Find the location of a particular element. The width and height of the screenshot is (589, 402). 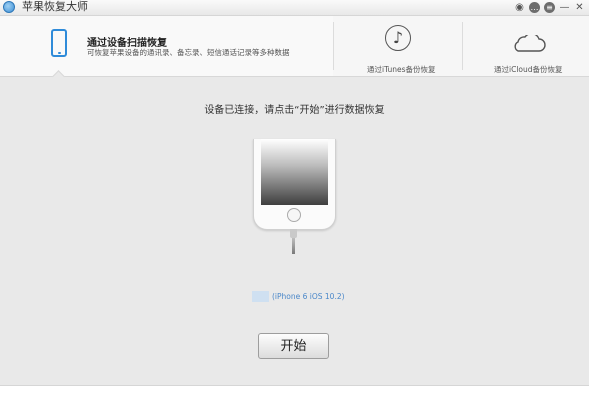

option-icloud-backup: 通过iCloud备份恢复 is located at coordinates (526, 46).